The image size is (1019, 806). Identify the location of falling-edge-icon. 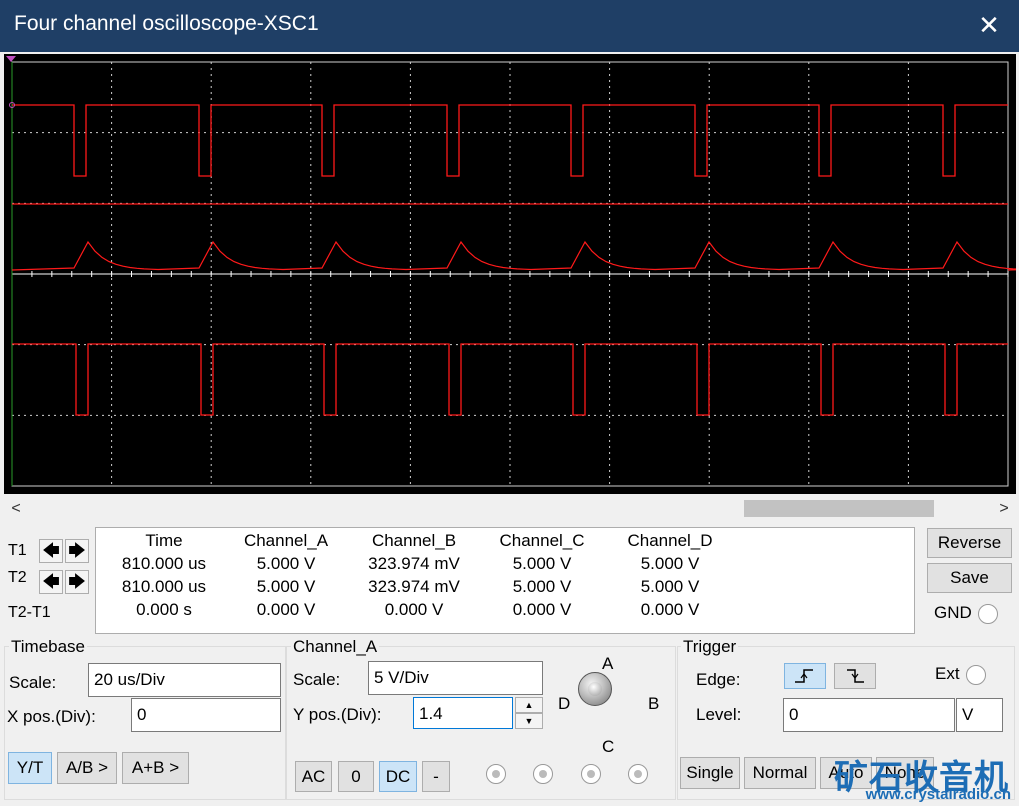
(855, 676).